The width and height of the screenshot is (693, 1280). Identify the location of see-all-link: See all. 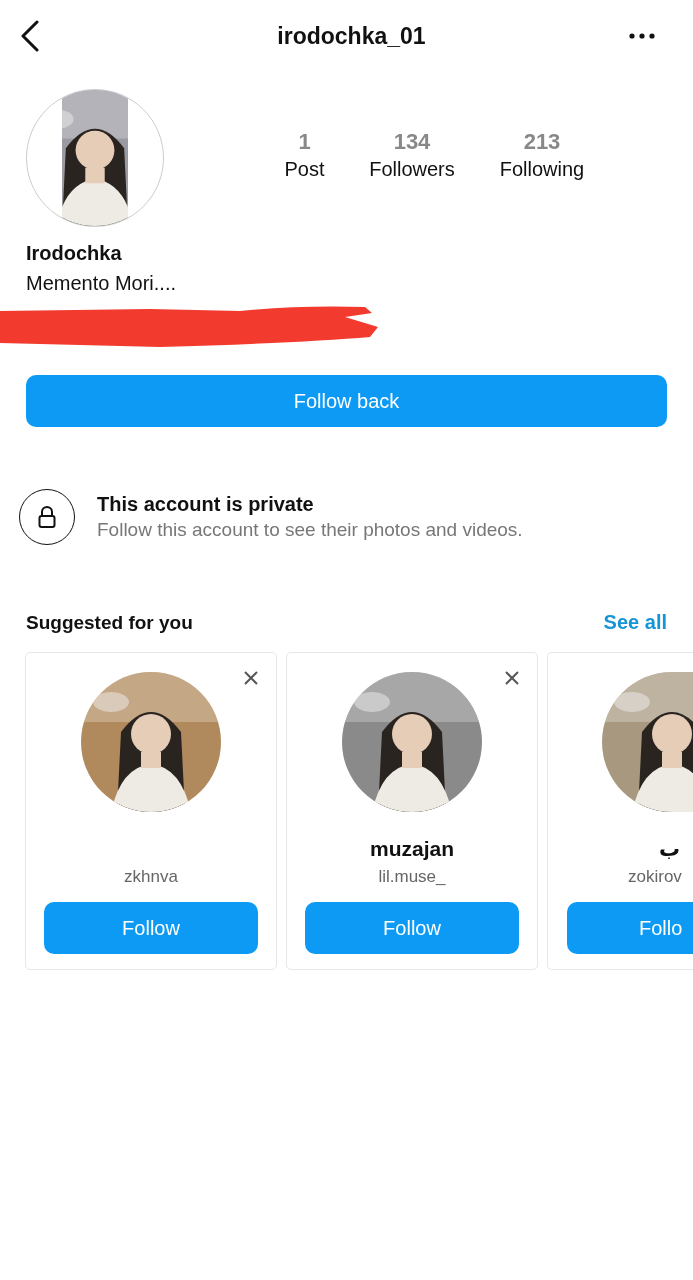
(635, 622).